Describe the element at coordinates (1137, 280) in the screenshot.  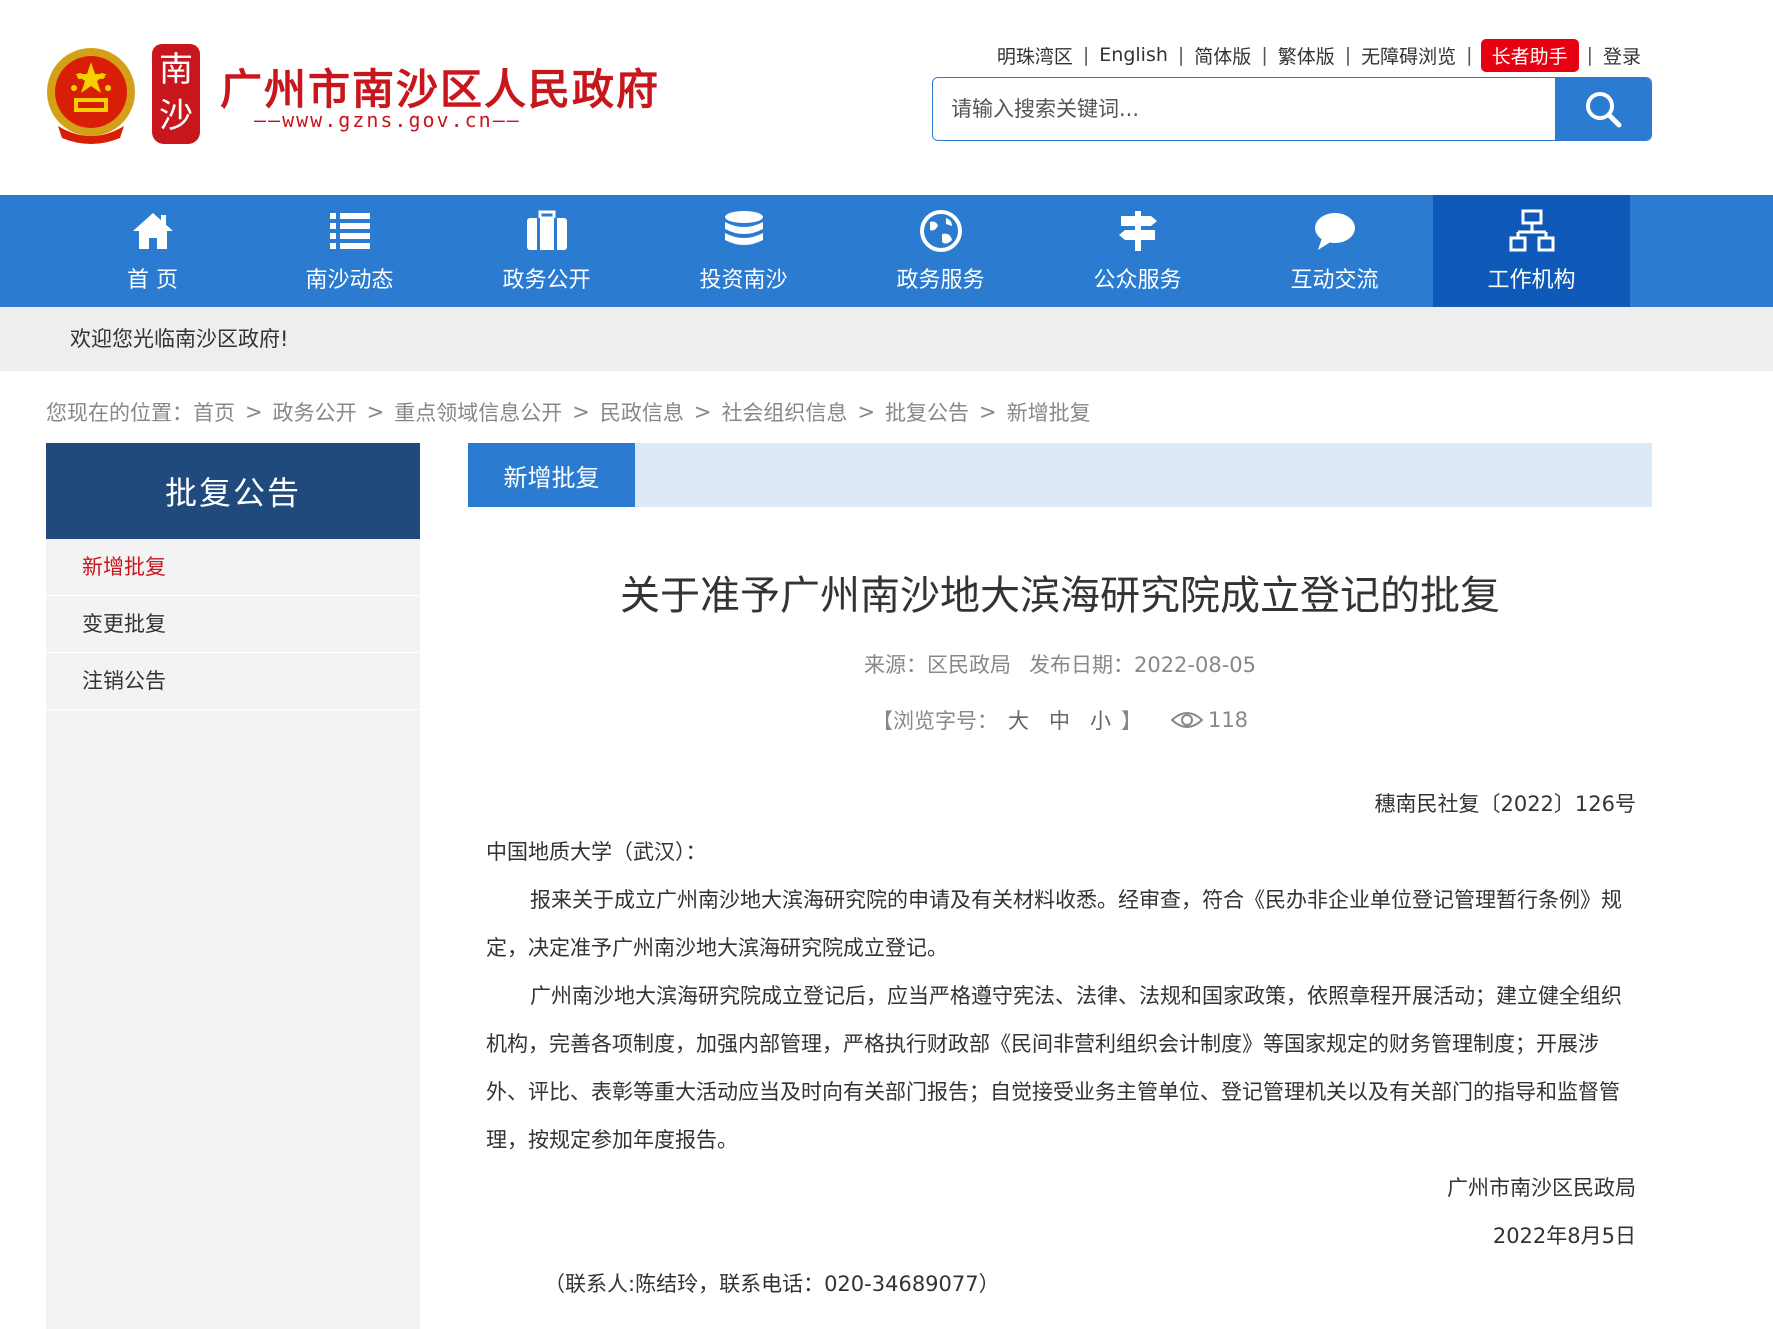
I see `nav-label: 公众服务` at that location.